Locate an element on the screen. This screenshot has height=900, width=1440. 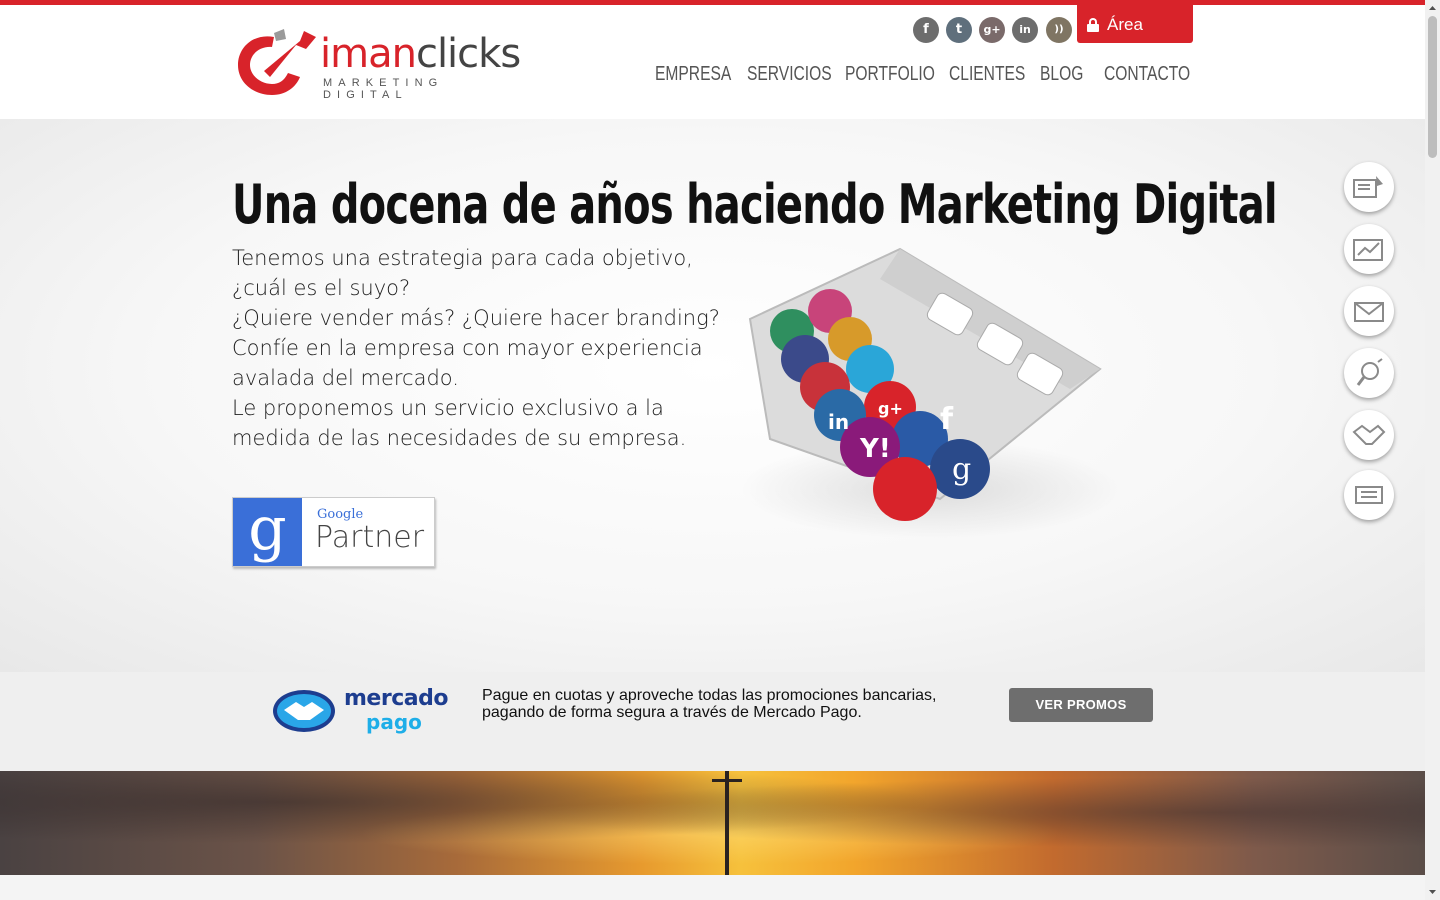
nav-portfolio: PORTFOLIO is located at coordinates (890, 74).